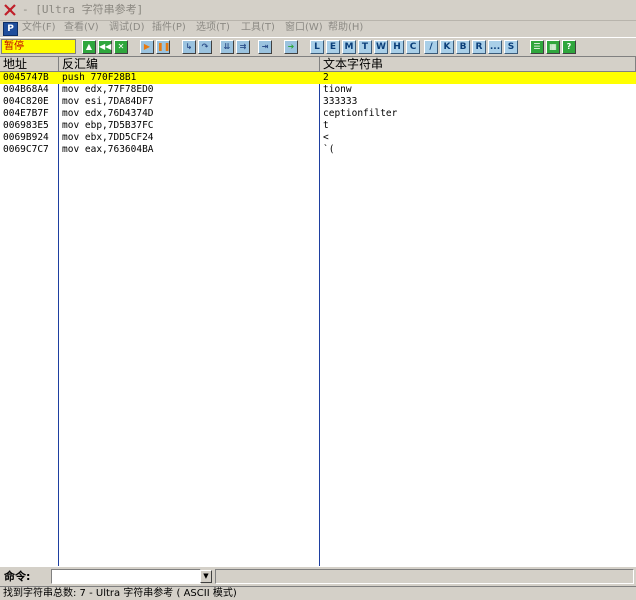 This screenshot has width=636, height=600. Describe the element at coordinates (537, 47) in the screenshot. I see `list-view-icon: ☰` at that location.